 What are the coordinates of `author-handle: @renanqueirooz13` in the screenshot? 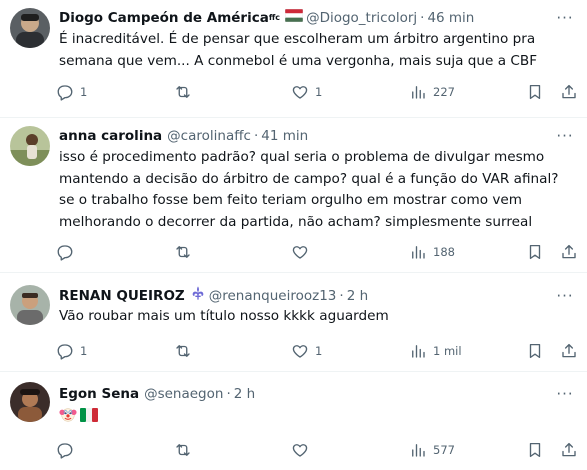 It's located at (273, 296).